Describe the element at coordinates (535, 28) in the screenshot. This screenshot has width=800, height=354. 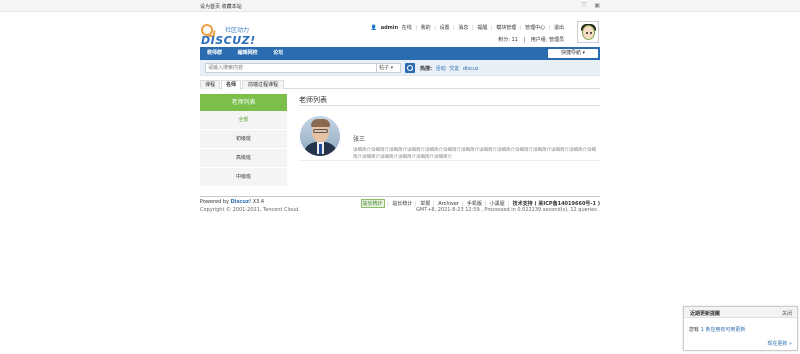
I see `admin-center-link: 管理中心` at that location.